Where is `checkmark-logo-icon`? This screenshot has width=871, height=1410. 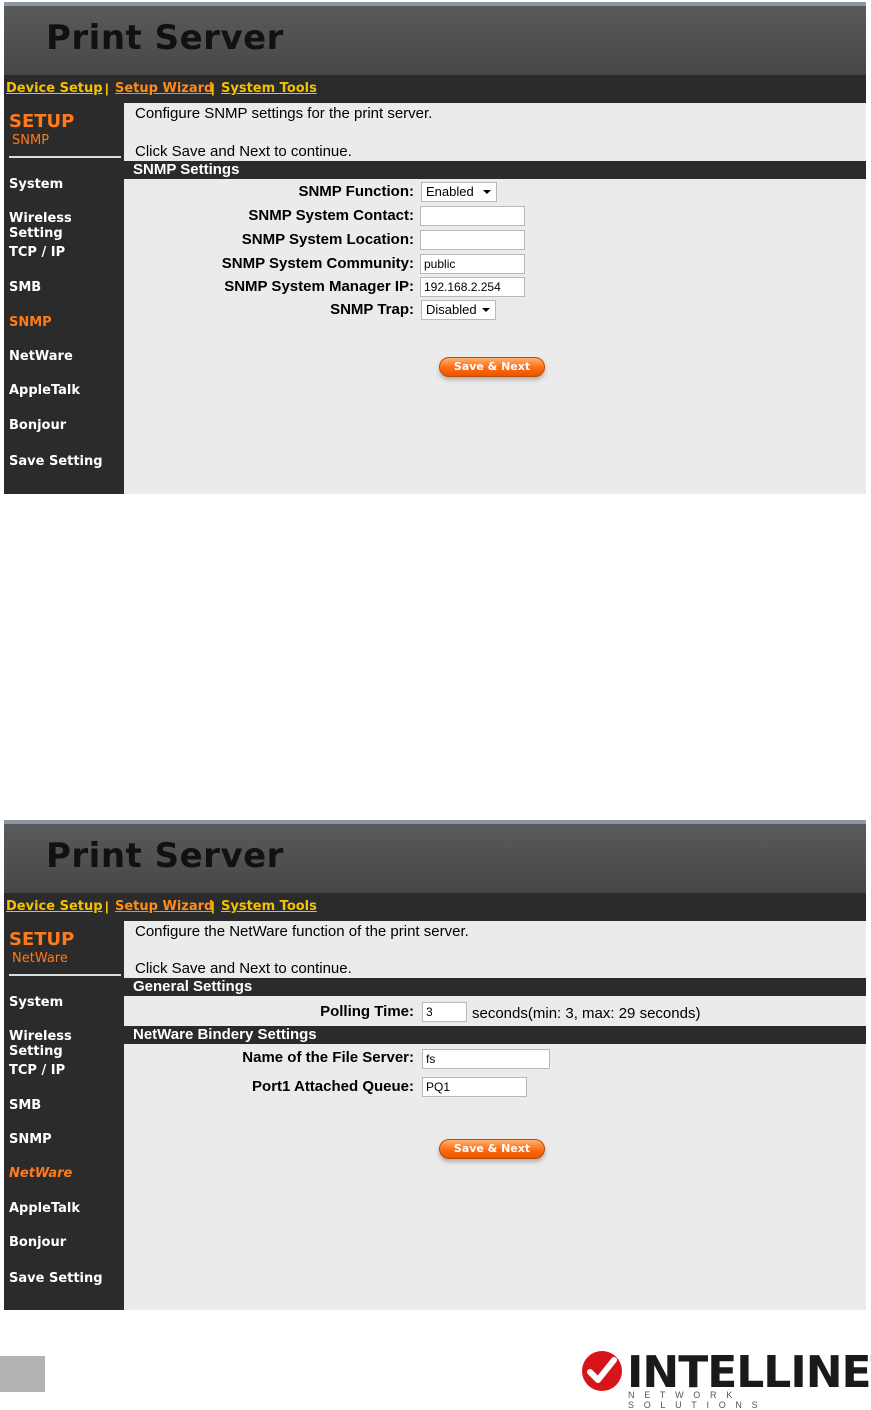
checkmark-logo-icon is located at coordinates (602, 1371).